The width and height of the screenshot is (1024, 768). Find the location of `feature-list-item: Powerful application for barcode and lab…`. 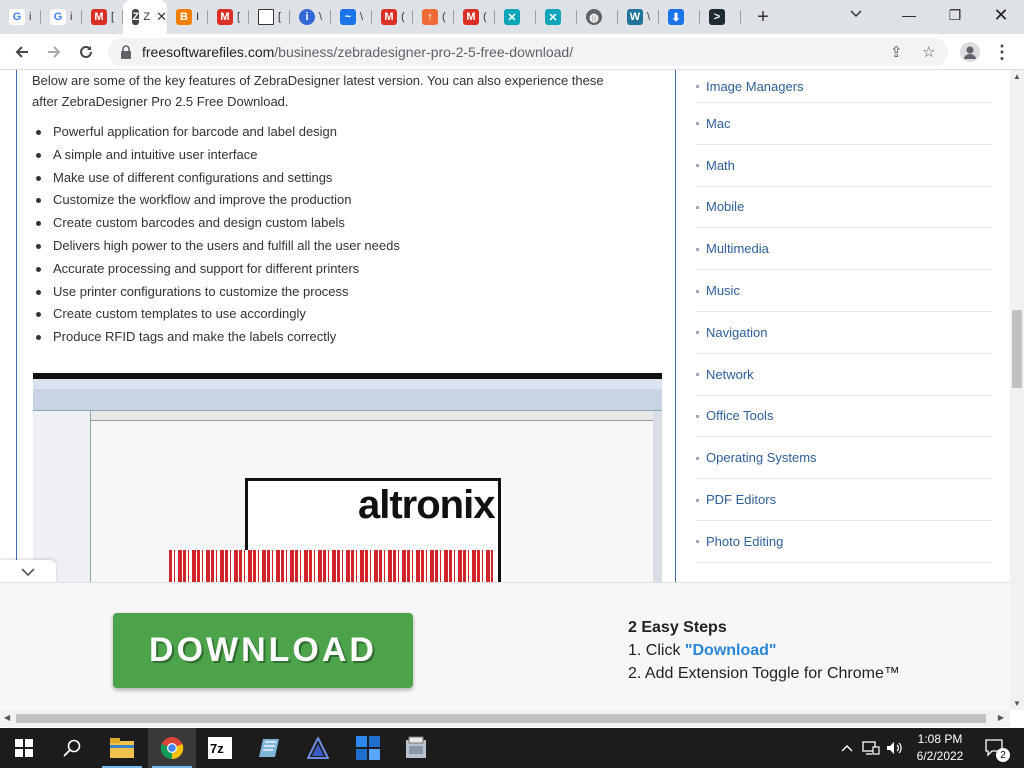

feature-list-item: Powerful application for barcode and lab… is located at coordinates (218, 135).